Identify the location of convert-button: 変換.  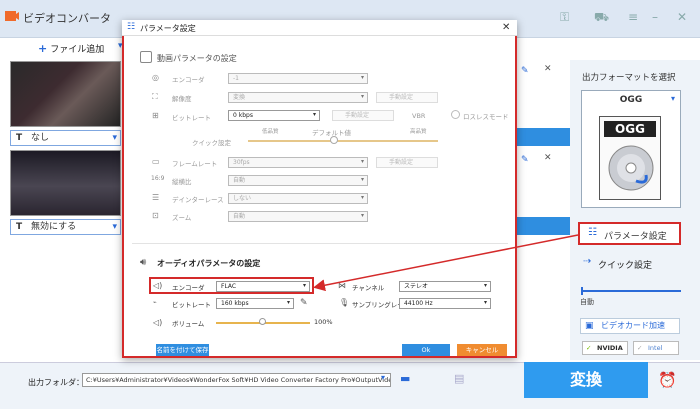
(586, 380).